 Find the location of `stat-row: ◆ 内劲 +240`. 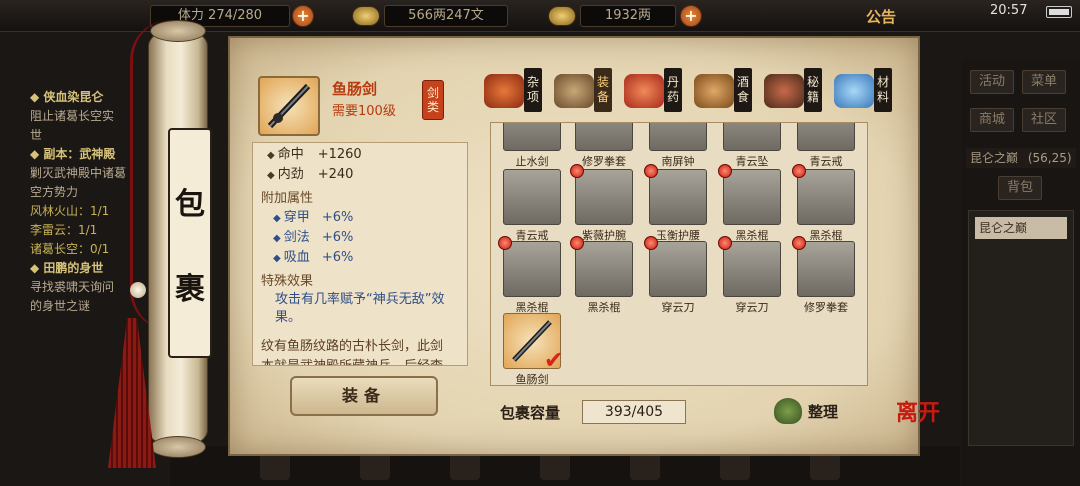

stat-row: ◆ 内劲 +240 is located at coordinates (360, 175).